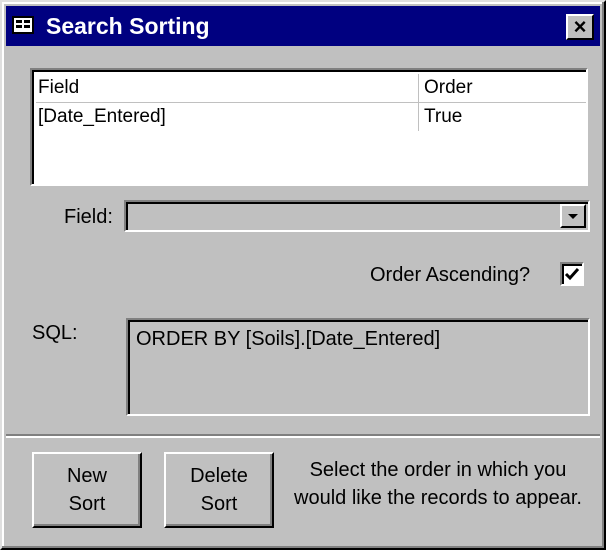 The width and height of the screenshot is (606, 550). Describe the element at coordinates (88, 217) in the screenshot. I see `field-label: Field:` at that location.